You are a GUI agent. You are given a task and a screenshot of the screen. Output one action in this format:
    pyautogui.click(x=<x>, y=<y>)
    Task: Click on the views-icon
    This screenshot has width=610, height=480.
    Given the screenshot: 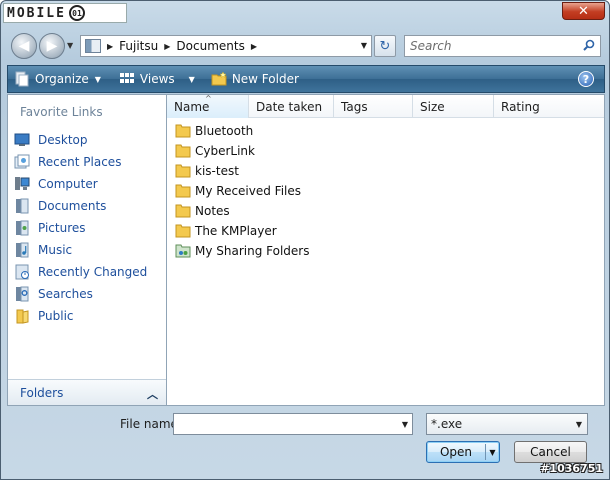 What is the action you would take?
    pyautogui.click(x=126, y=78)
    